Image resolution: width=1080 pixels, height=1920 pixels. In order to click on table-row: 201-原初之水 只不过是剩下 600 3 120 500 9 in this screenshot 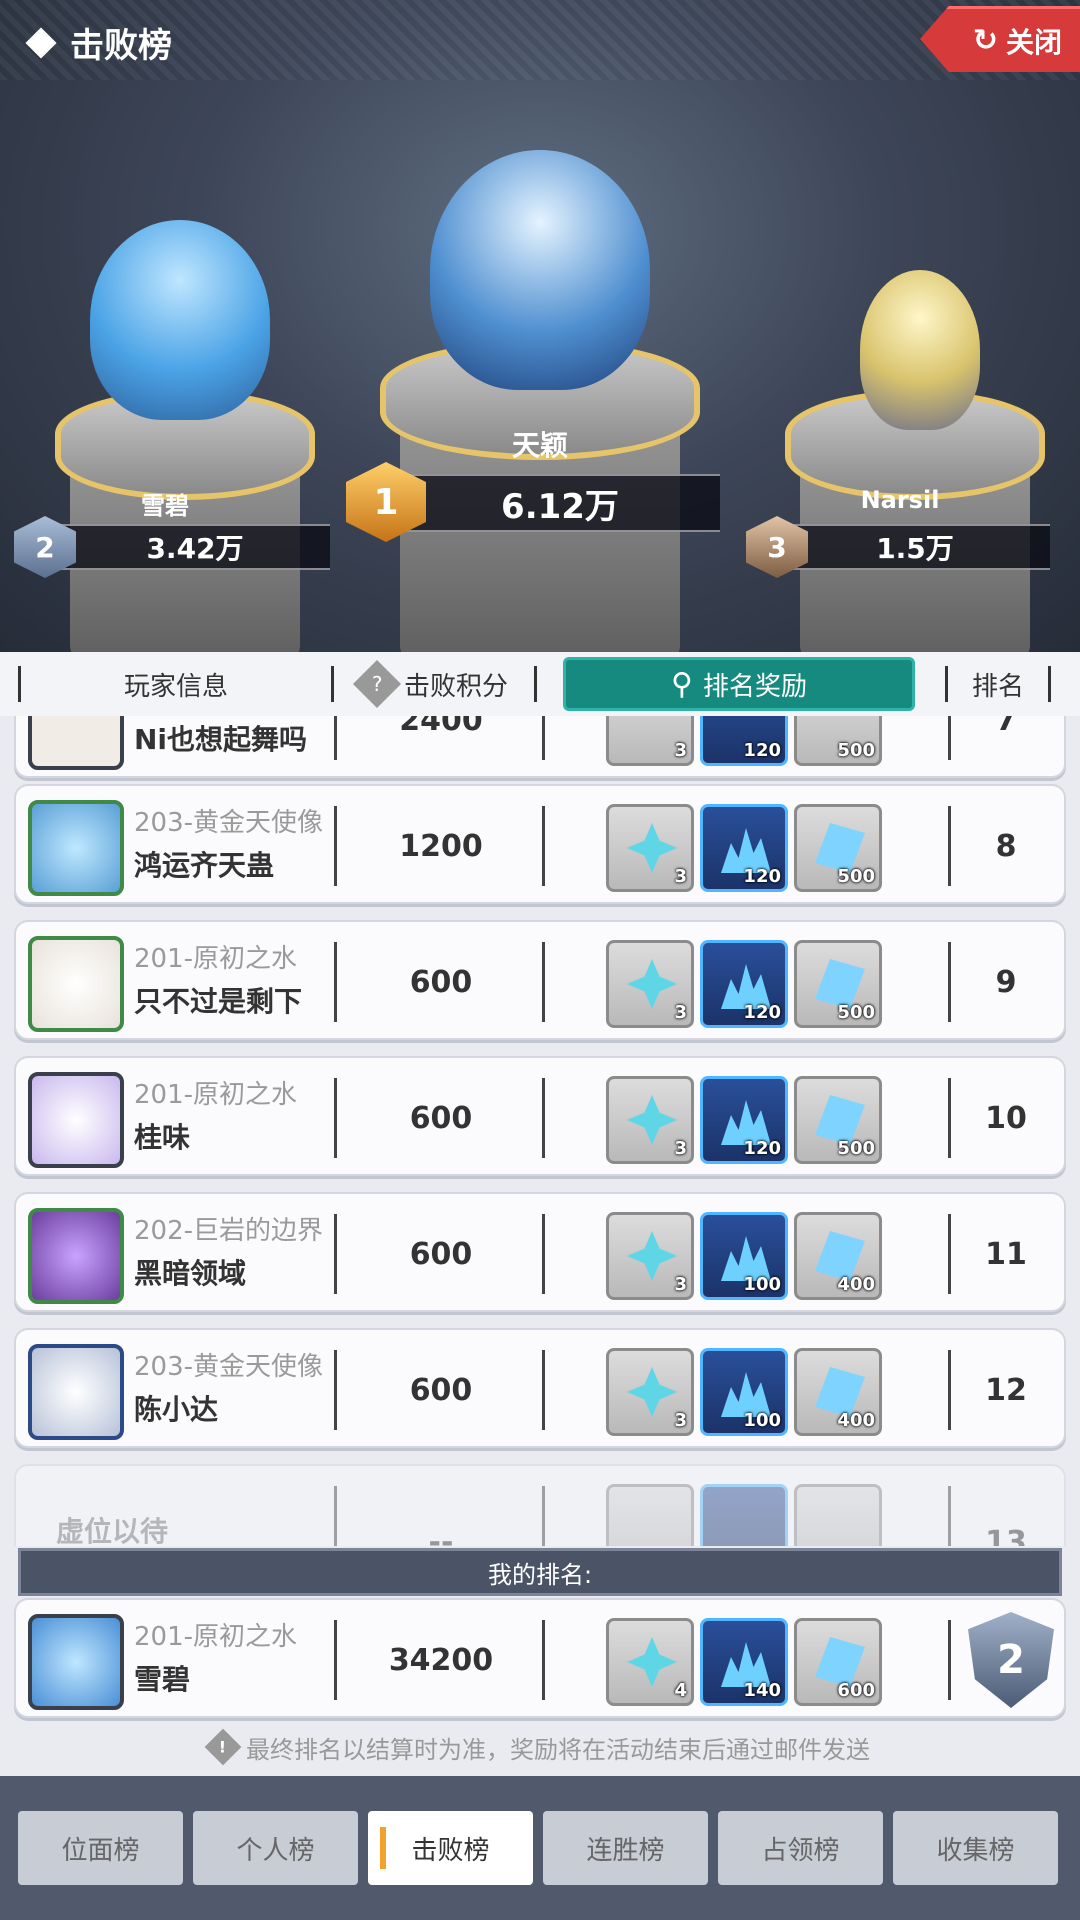, I will do `click(540, 980)`.